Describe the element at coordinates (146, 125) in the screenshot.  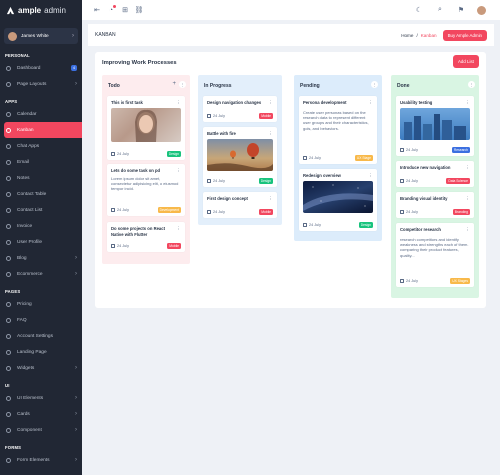
I see `task-image-portrait` at that location.